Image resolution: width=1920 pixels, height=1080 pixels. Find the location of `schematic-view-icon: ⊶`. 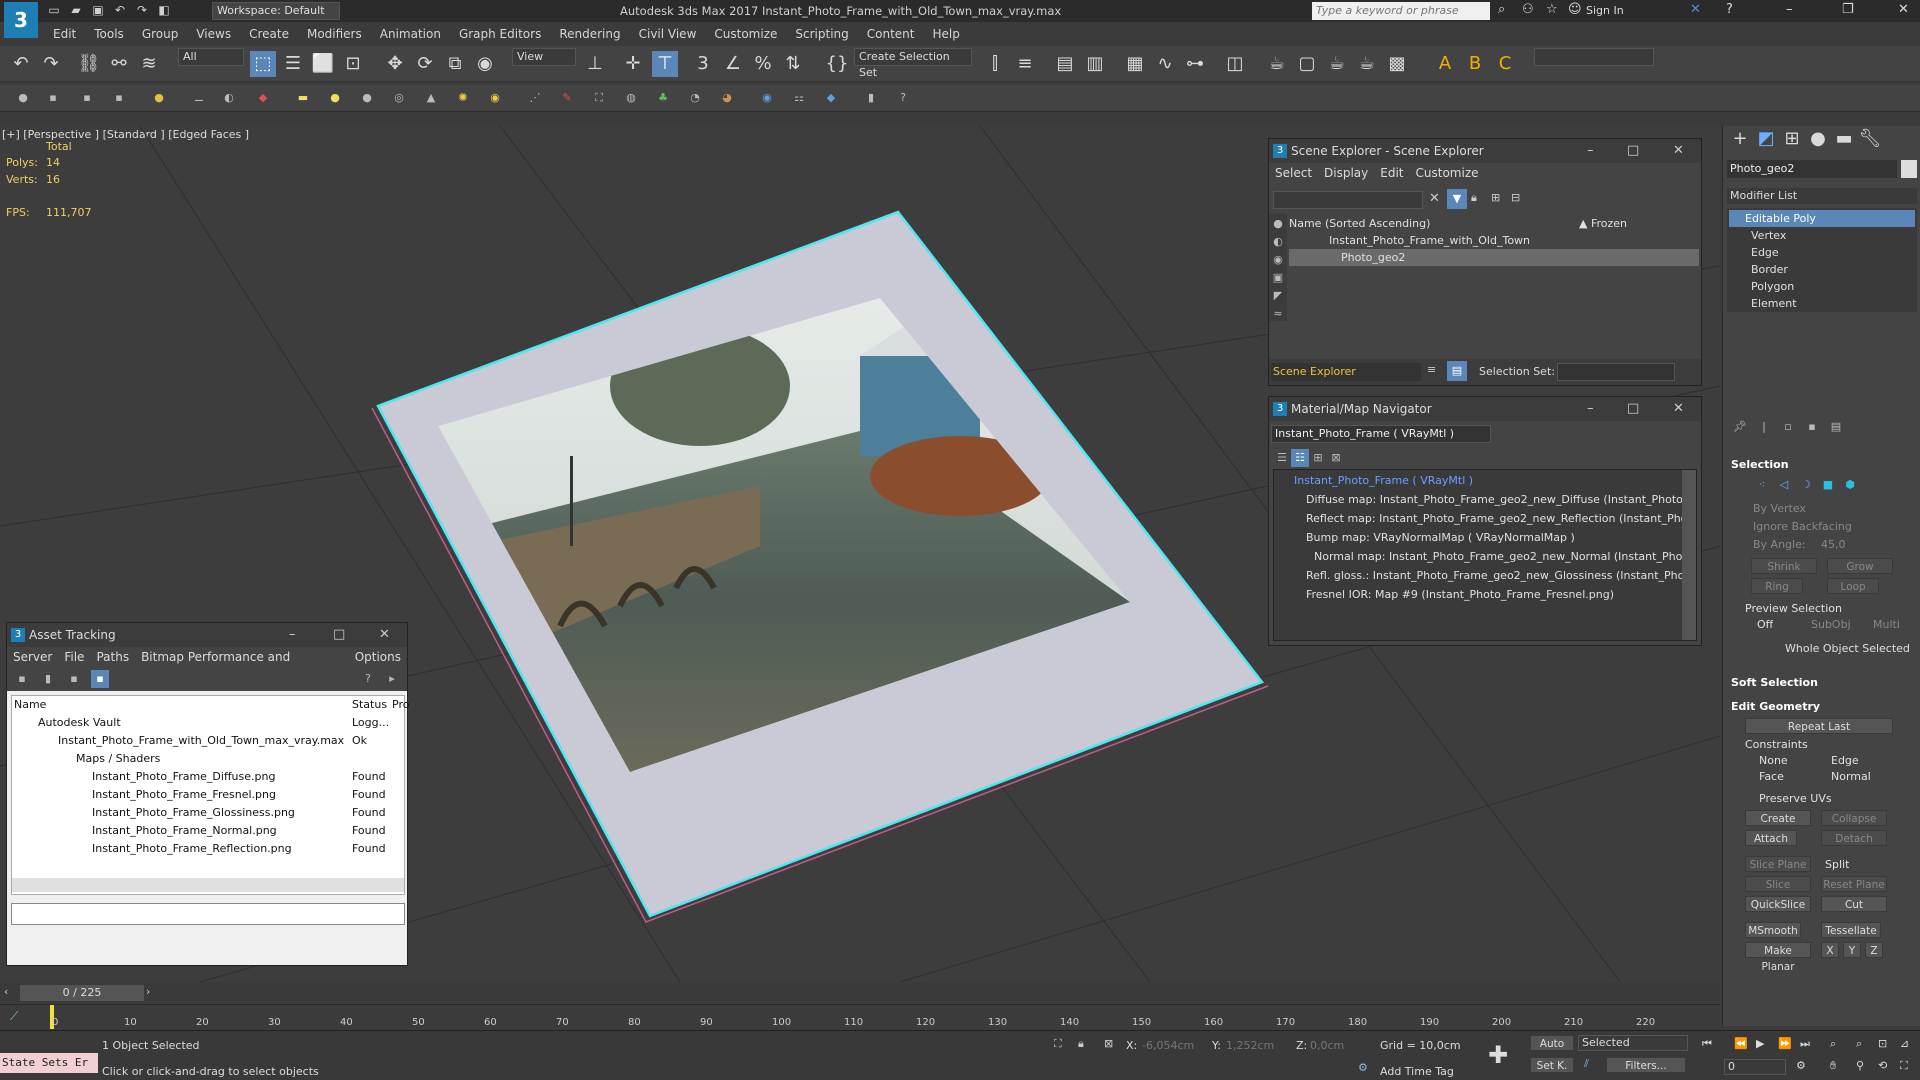

schematic-view-icon: ⊶ is located at coordinates (1195, 64).